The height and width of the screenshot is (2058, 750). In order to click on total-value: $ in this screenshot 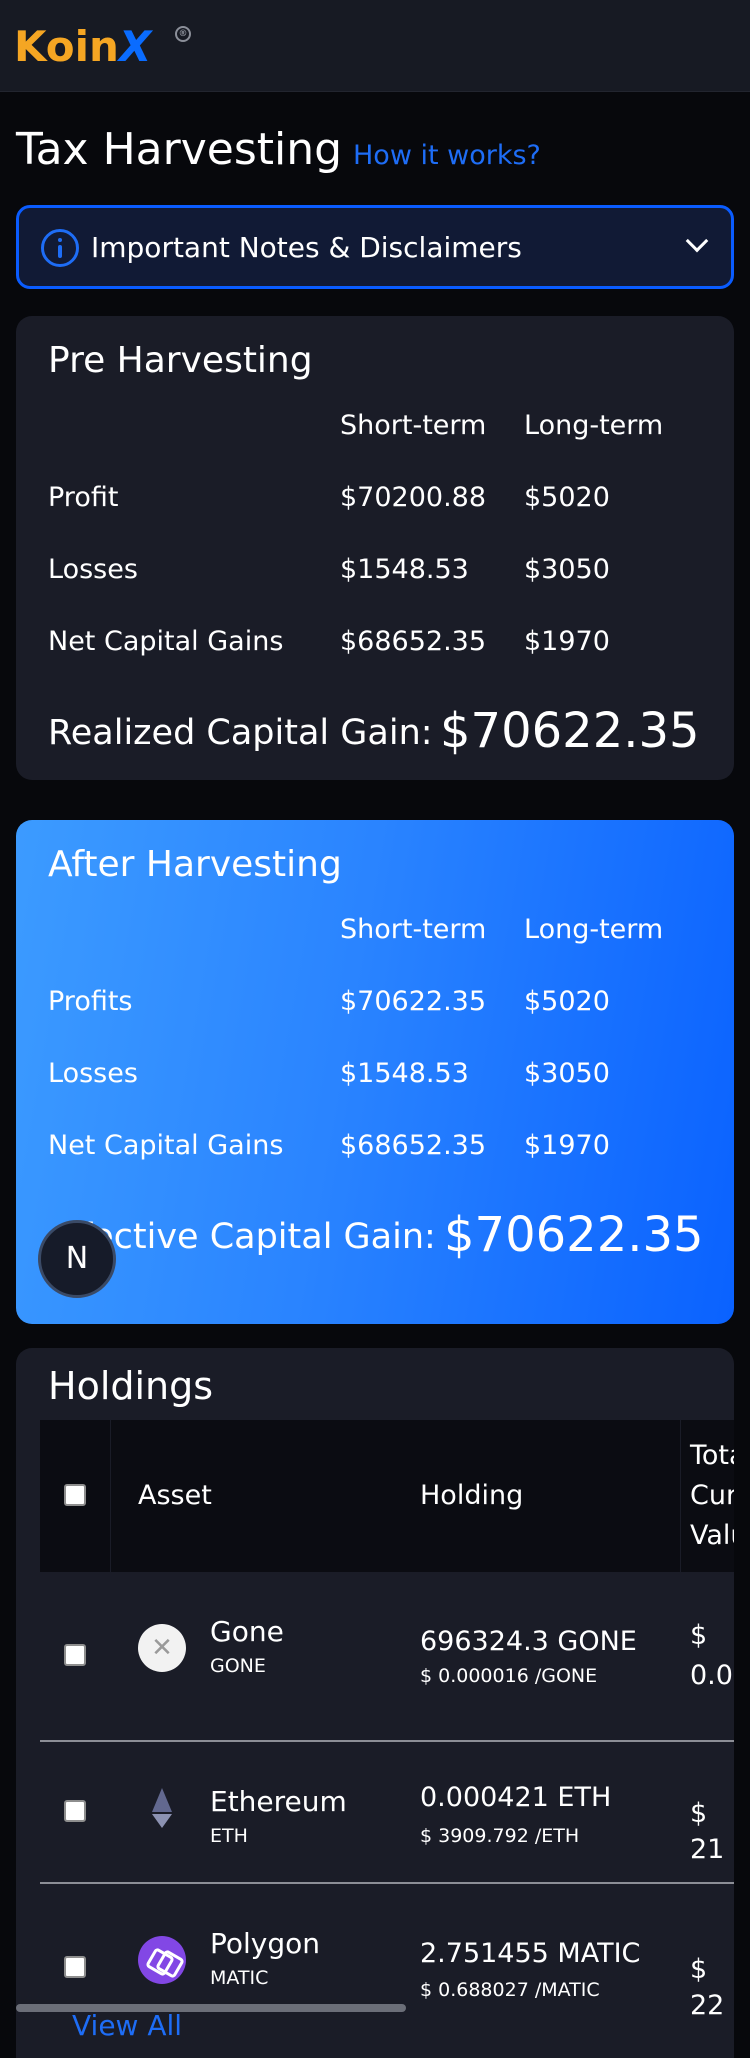, I will do `click(699, 1635)`.